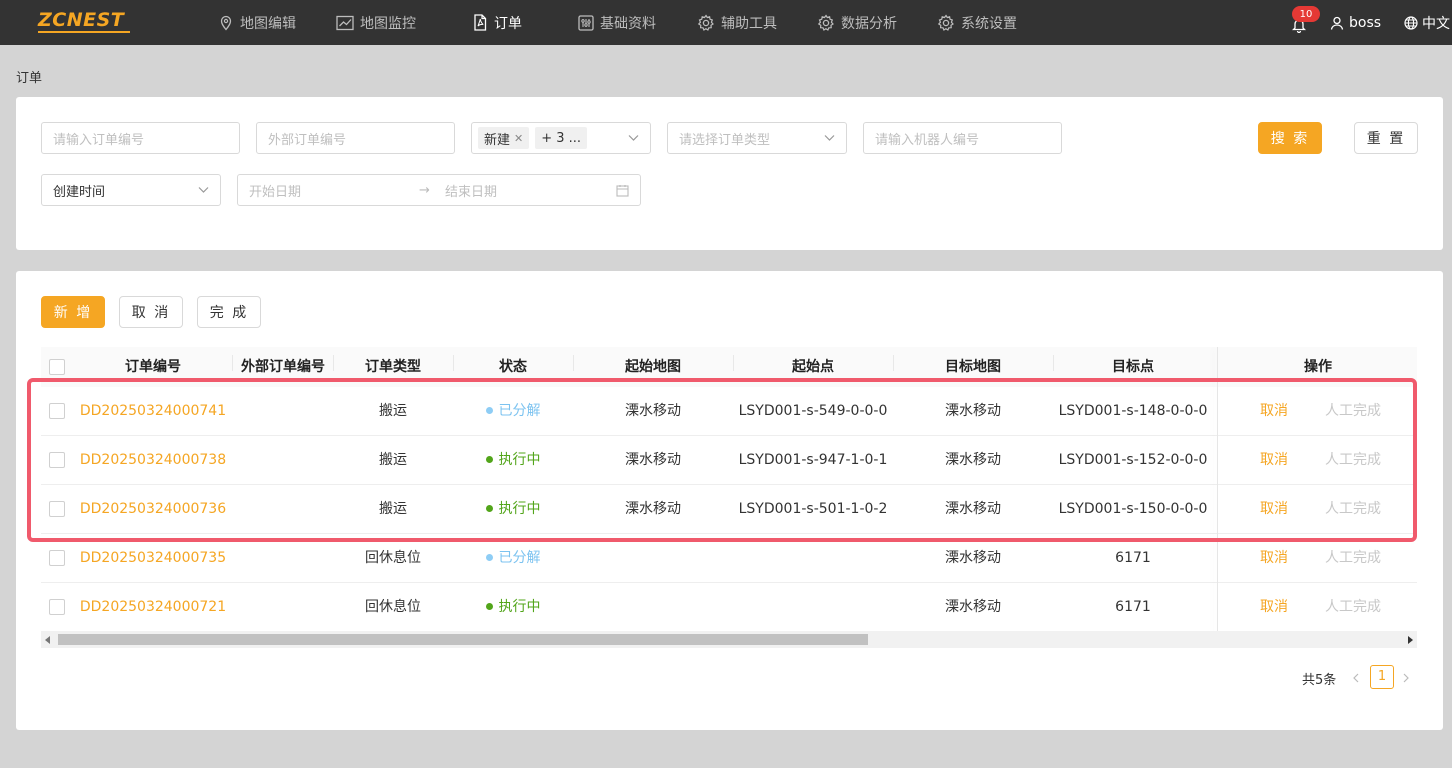 Image resolution: width=1452 pixels, height=768 pixels. I want to click on nav-item-data-analysis: 数据分析, so click(857, 22).